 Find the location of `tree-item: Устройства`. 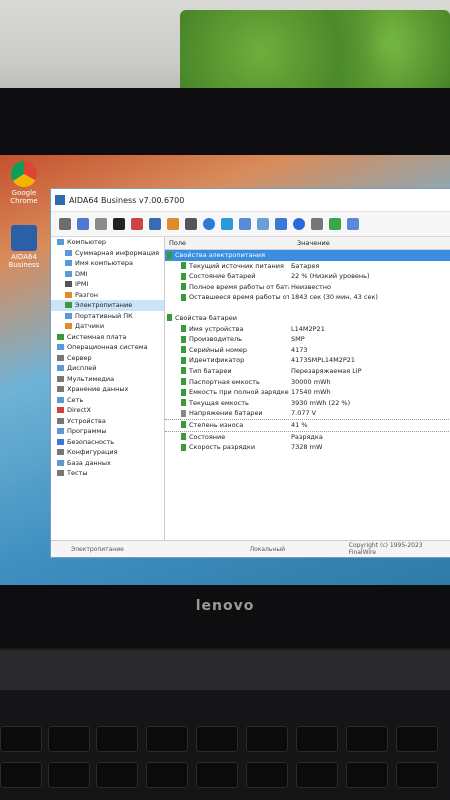

tree-item: Устройства is located at coordinates (107, 421).